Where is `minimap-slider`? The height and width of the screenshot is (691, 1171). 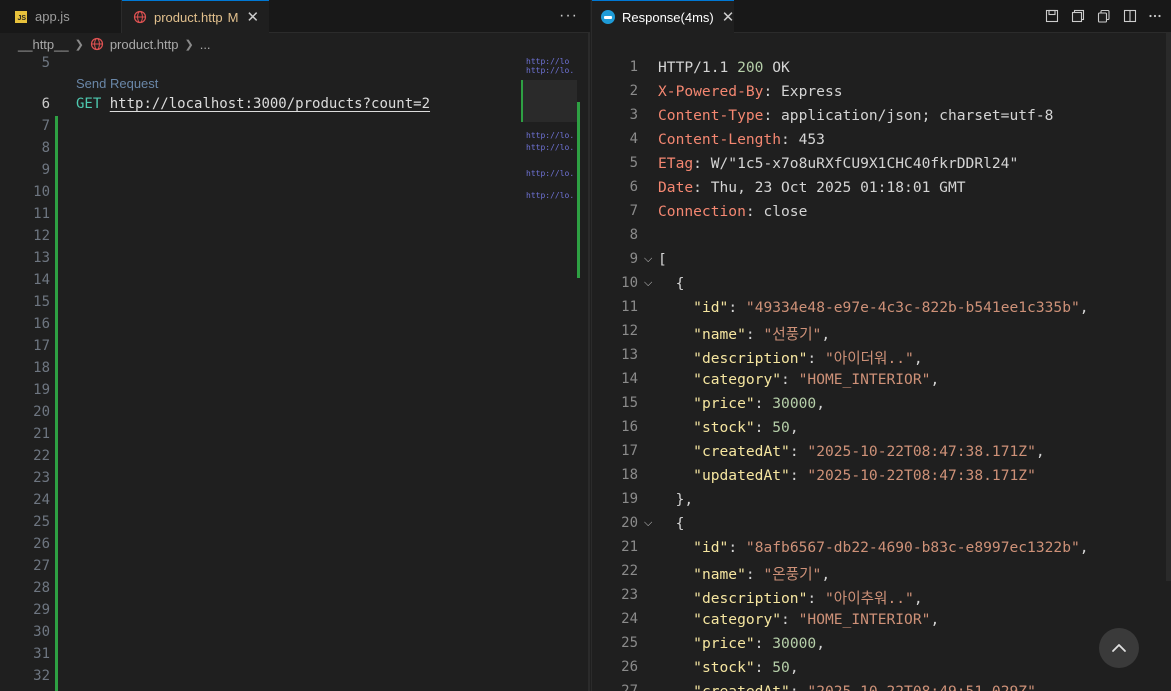 minimap-slider is located at coordinates (549, 101).